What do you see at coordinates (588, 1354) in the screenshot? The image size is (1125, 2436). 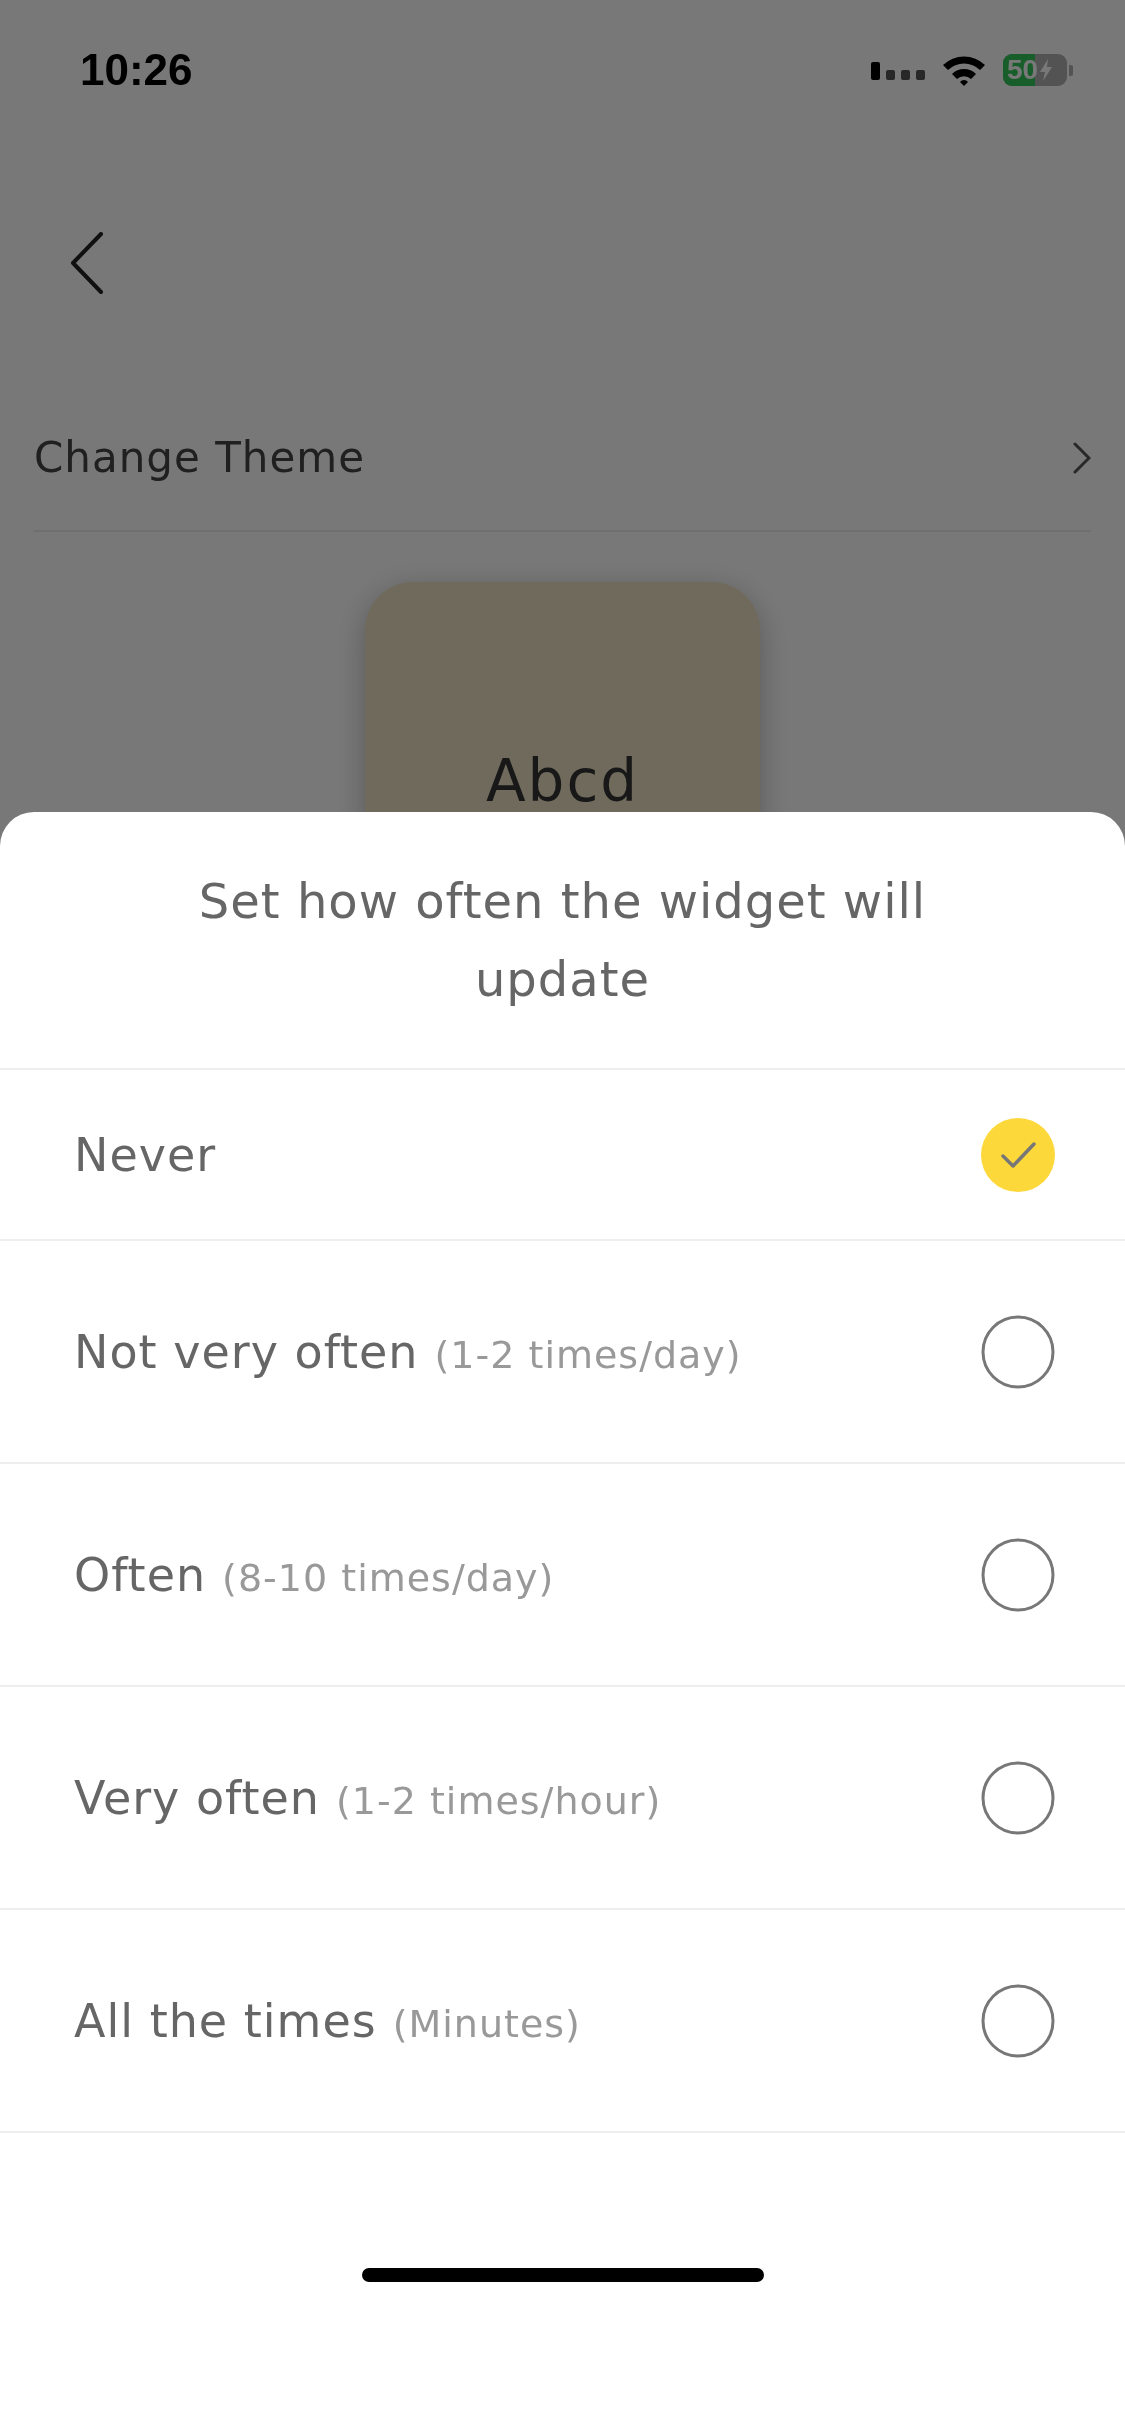 I see `option-hint: (1-2 times/day)` at bounding box center [588, 1354].